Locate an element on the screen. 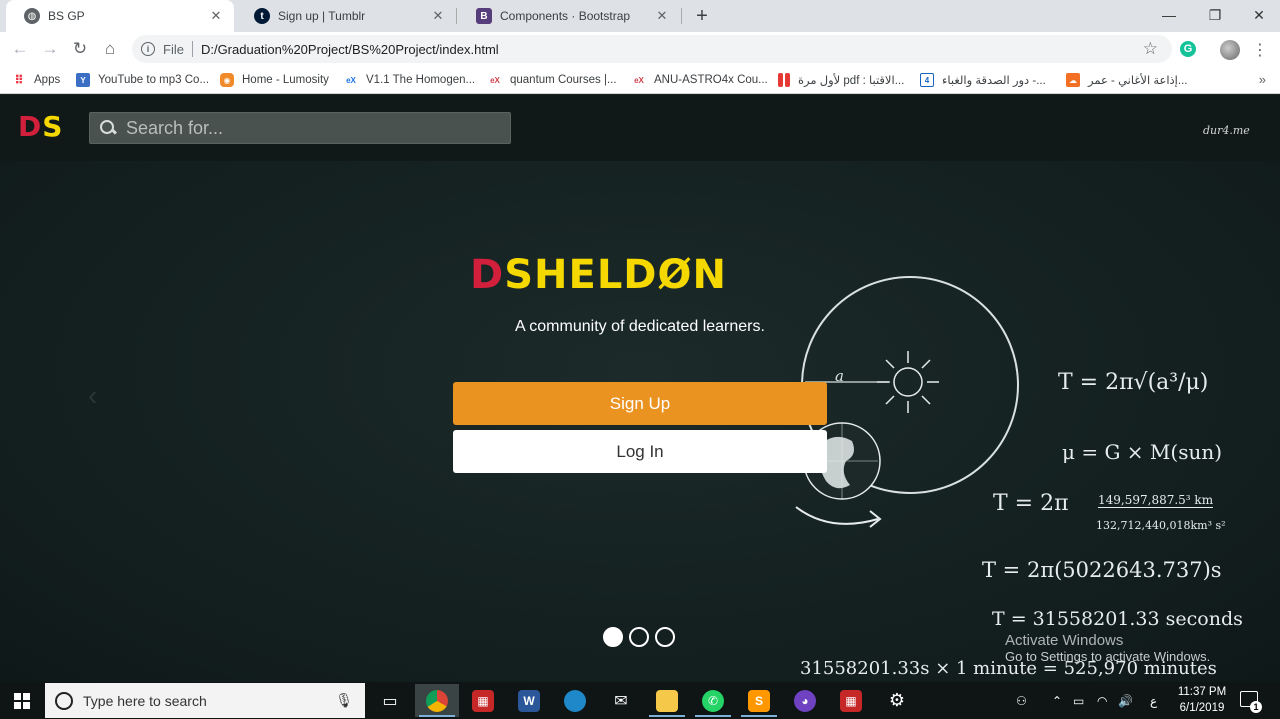 The image size is (1280, 719). microphone-icon: 🎙 is located at coordinates (344, 700).